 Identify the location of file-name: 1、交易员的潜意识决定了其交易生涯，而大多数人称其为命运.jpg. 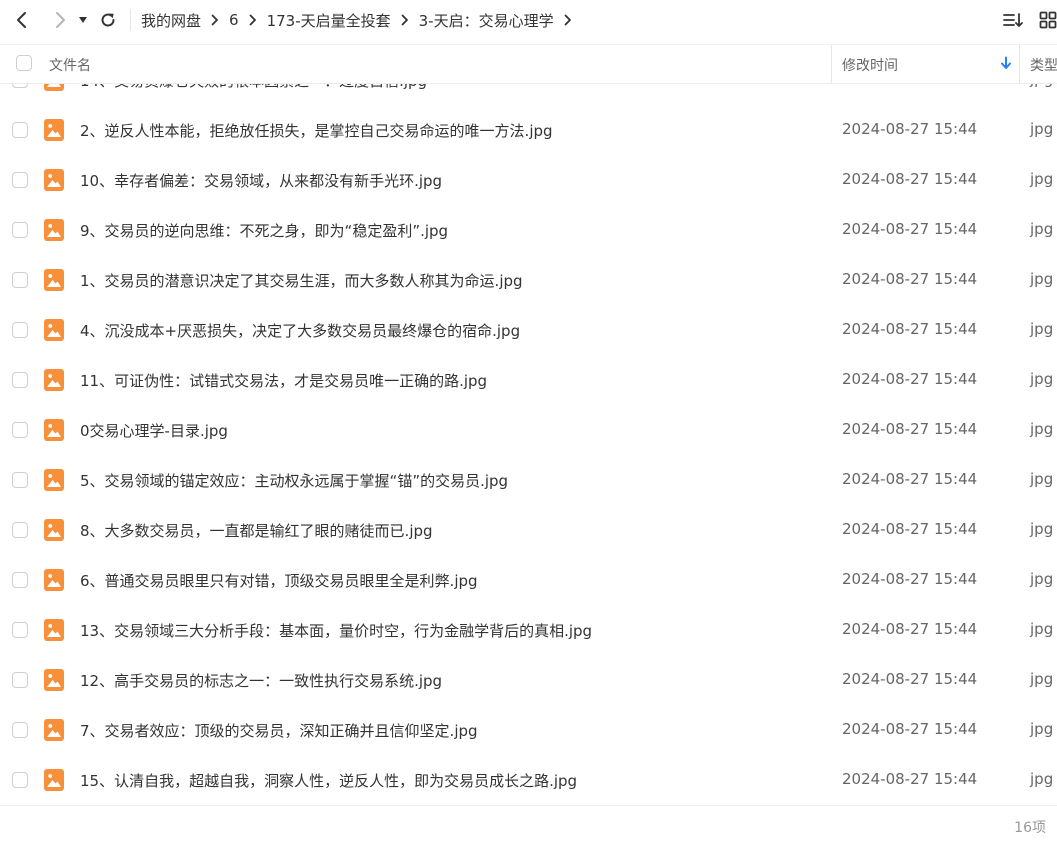
(301, 280).